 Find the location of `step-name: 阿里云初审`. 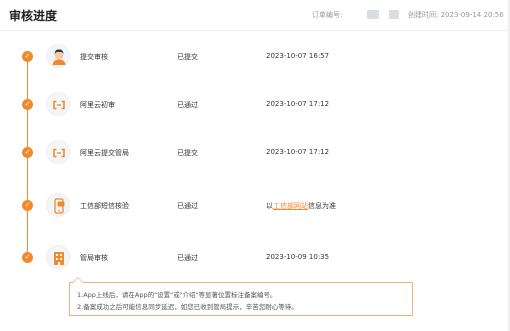

step-name: 阿里云初审 is located at coordinates (97, 105).